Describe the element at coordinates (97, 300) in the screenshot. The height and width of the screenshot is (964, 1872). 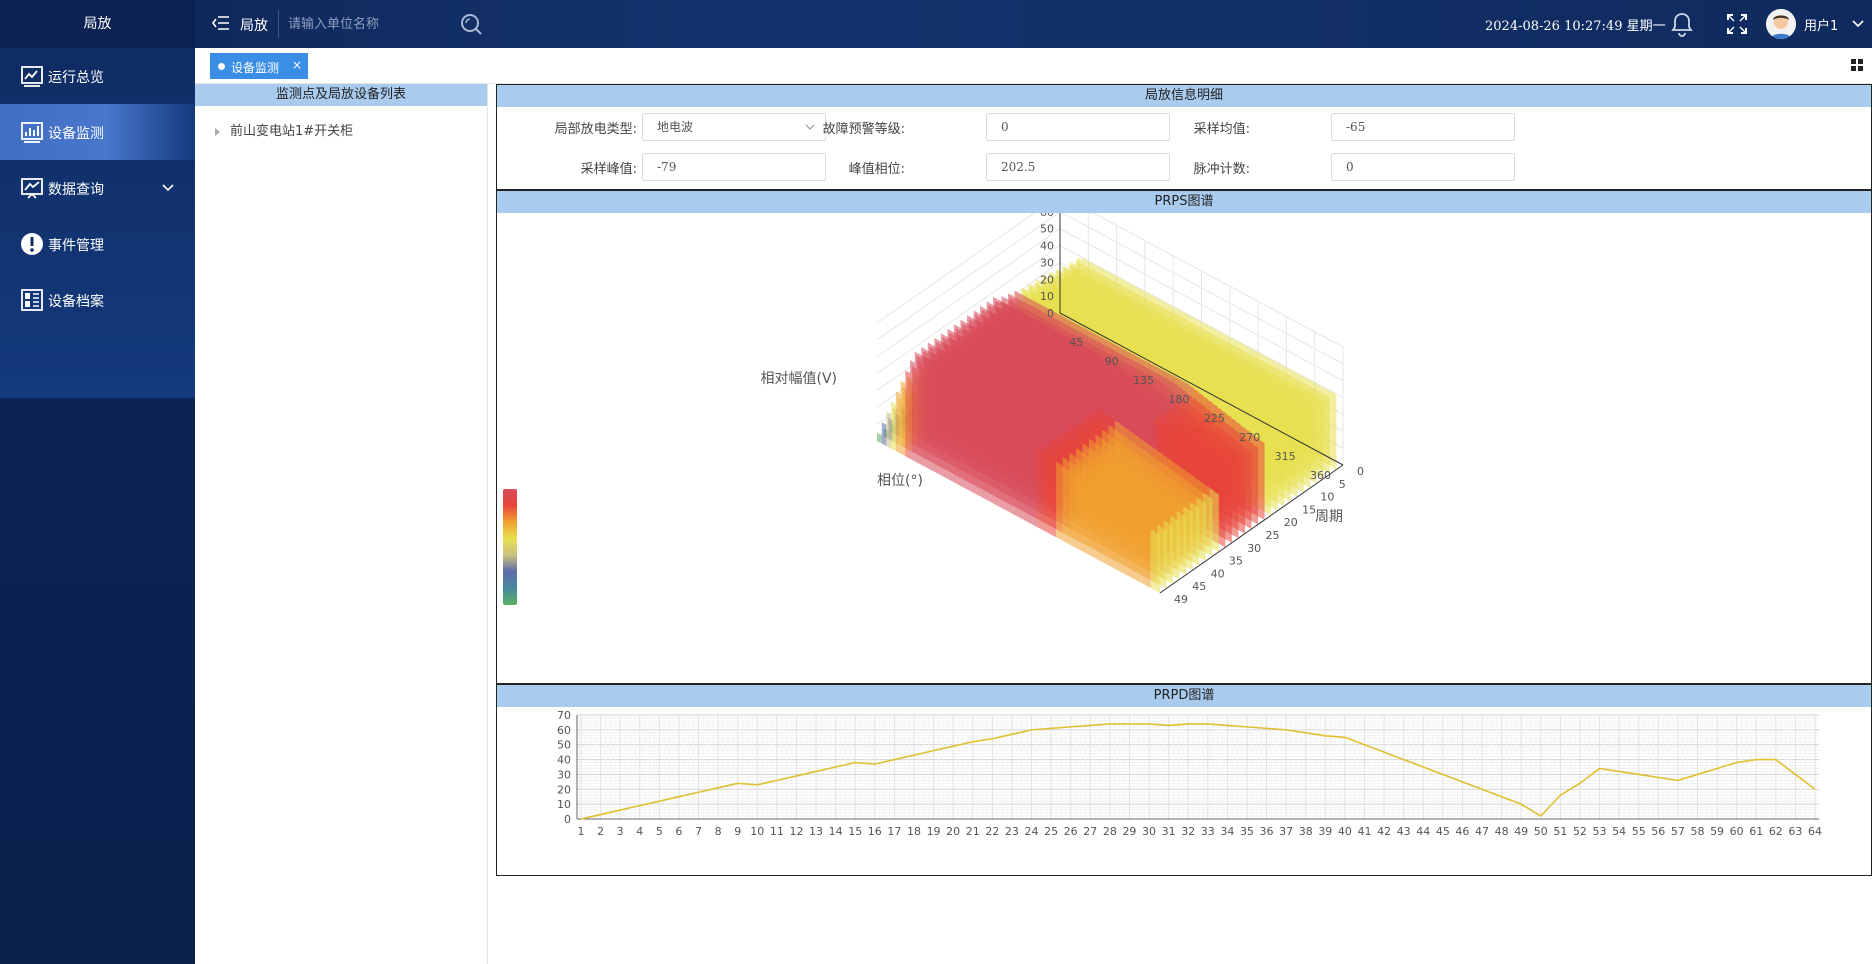
I see `sidebar-item-device-archive: 设备档案` at that location.